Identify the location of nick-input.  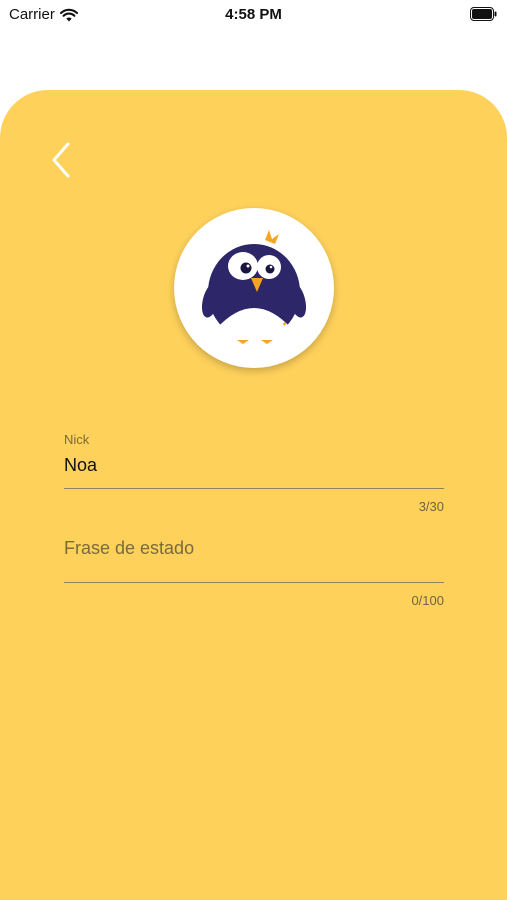
(254, 465).